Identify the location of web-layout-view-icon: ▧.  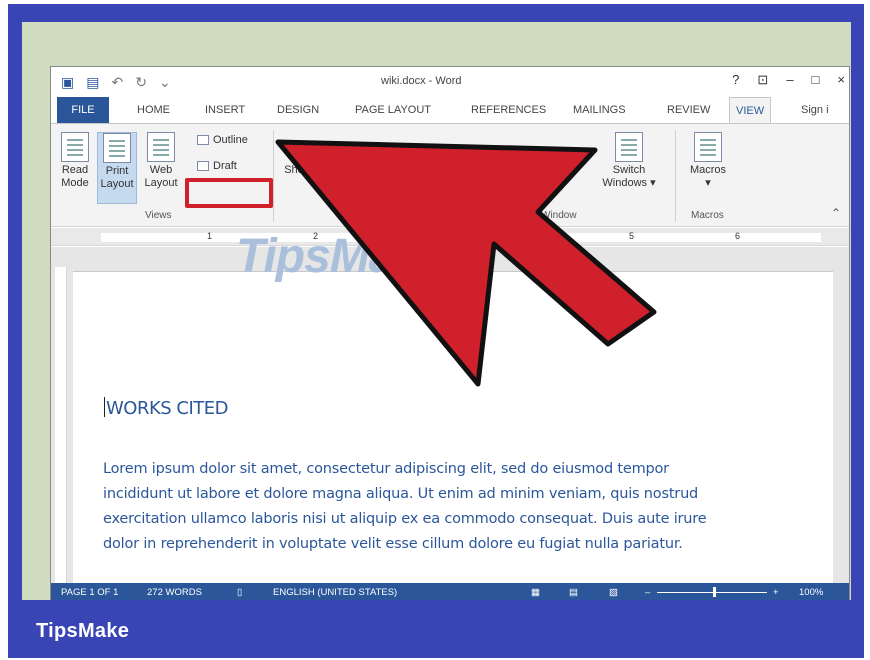
(613, 592).